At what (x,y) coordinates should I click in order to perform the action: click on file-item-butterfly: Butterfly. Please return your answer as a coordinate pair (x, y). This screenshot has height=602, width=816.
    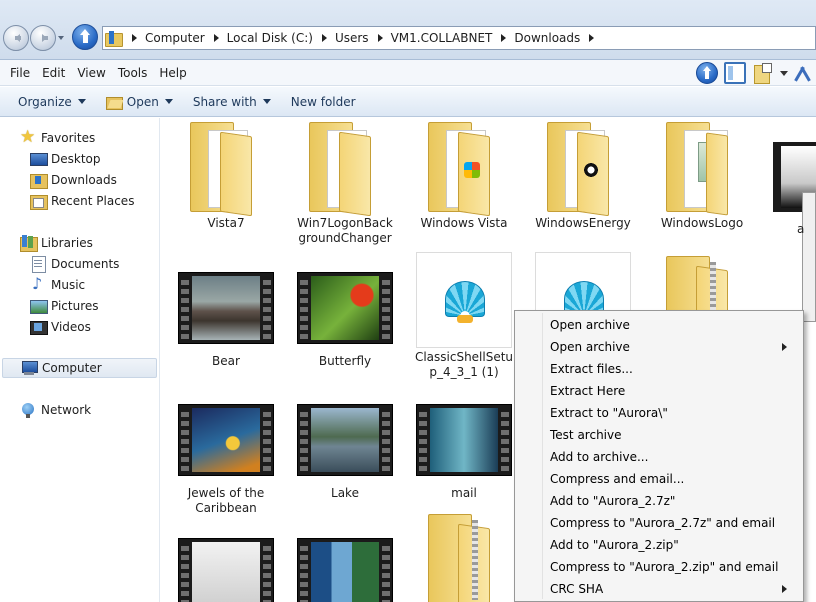
    Looking at the image, I should click on (345, 312).